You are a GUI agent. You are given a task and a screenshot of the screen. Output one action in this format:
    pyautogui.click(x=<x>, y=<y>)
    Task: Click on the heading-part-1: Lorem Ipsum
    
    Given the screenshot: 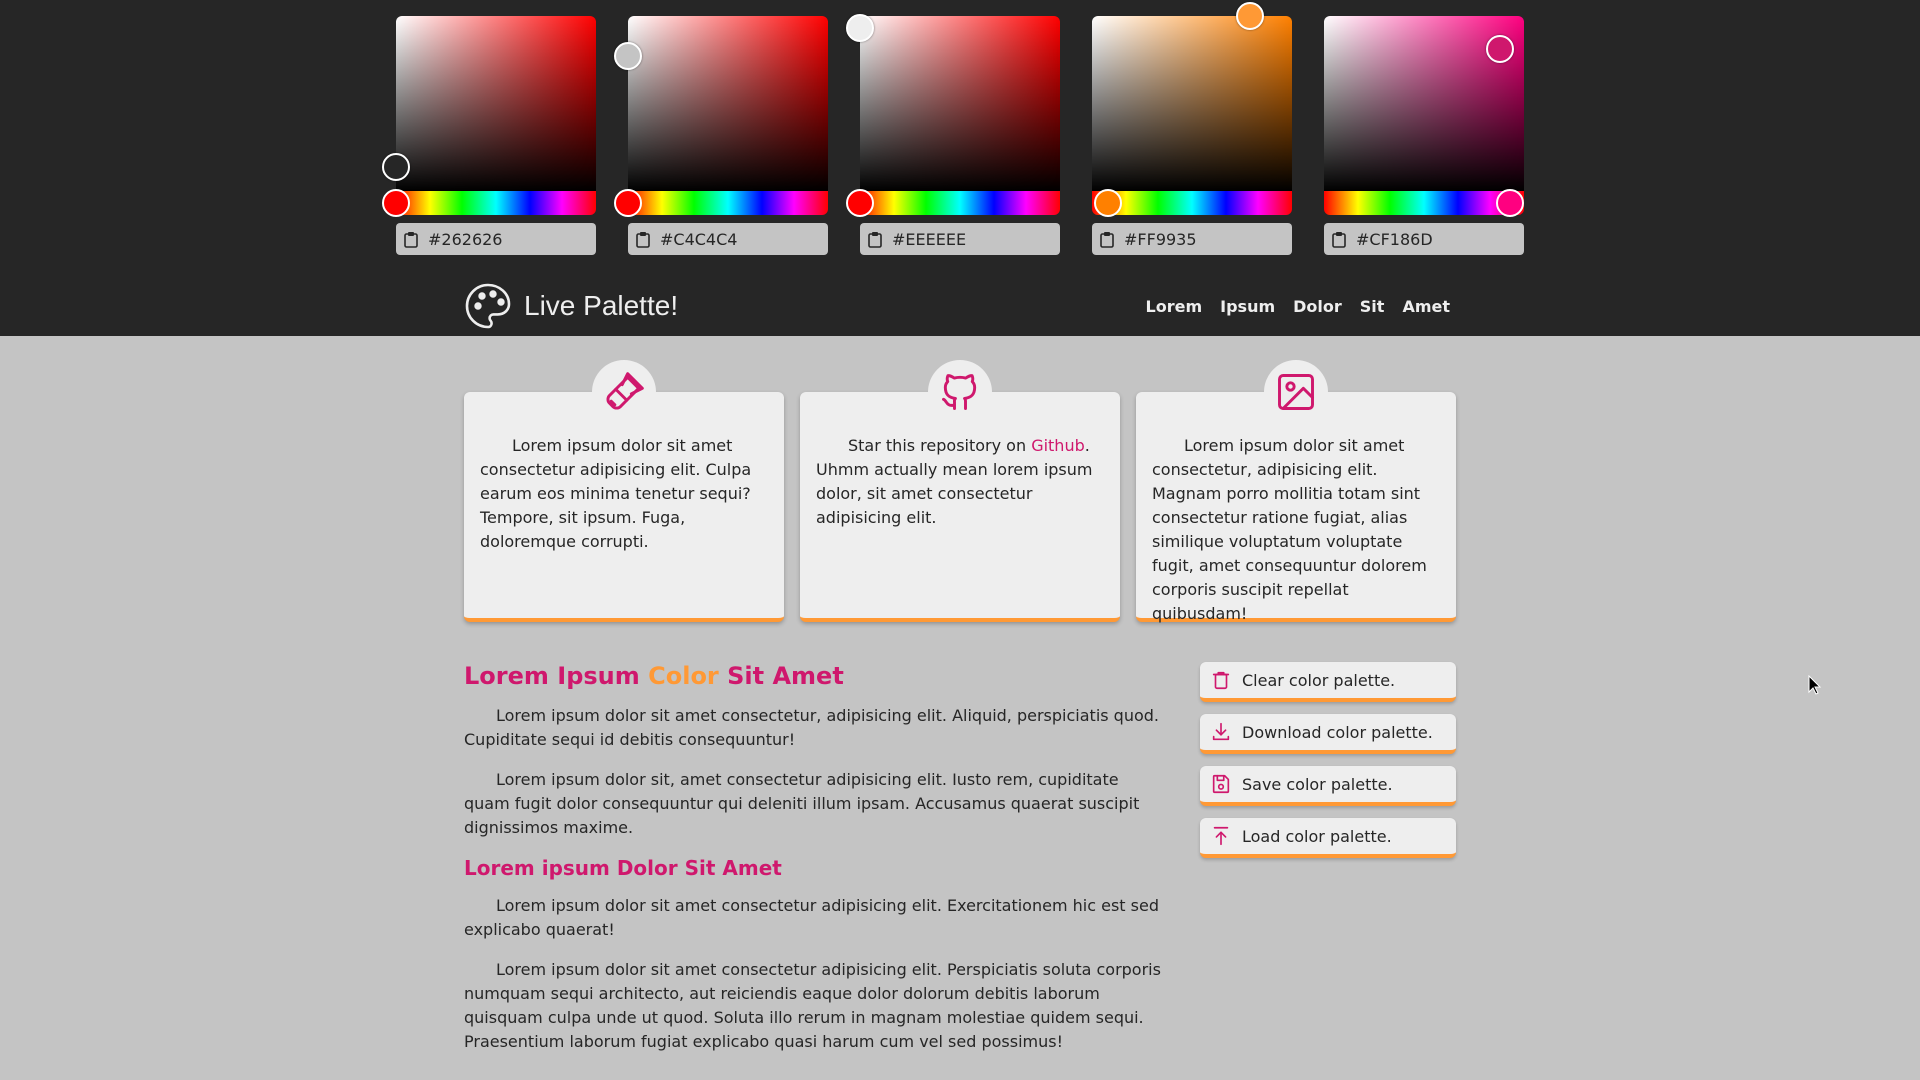 What is the action you would take?
    pyautogui.click(x=556, y=676)
    